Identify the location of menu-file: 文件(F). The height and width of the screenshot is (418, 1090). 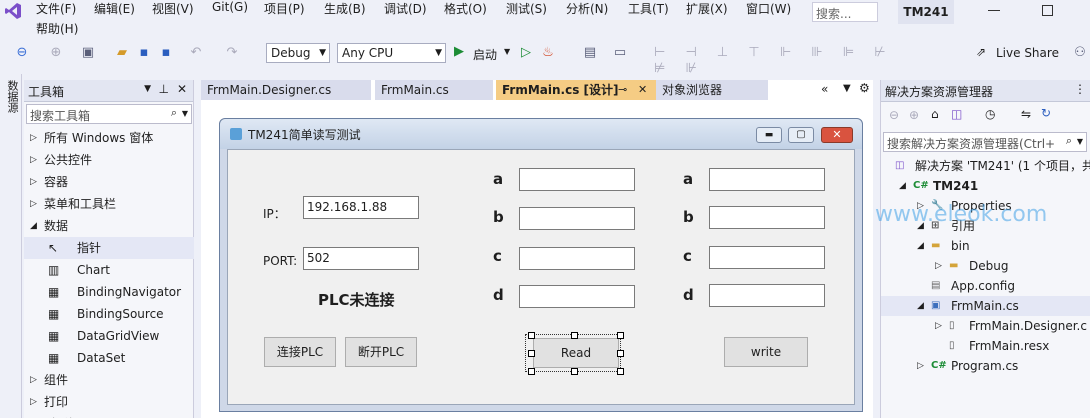
(56, 8).